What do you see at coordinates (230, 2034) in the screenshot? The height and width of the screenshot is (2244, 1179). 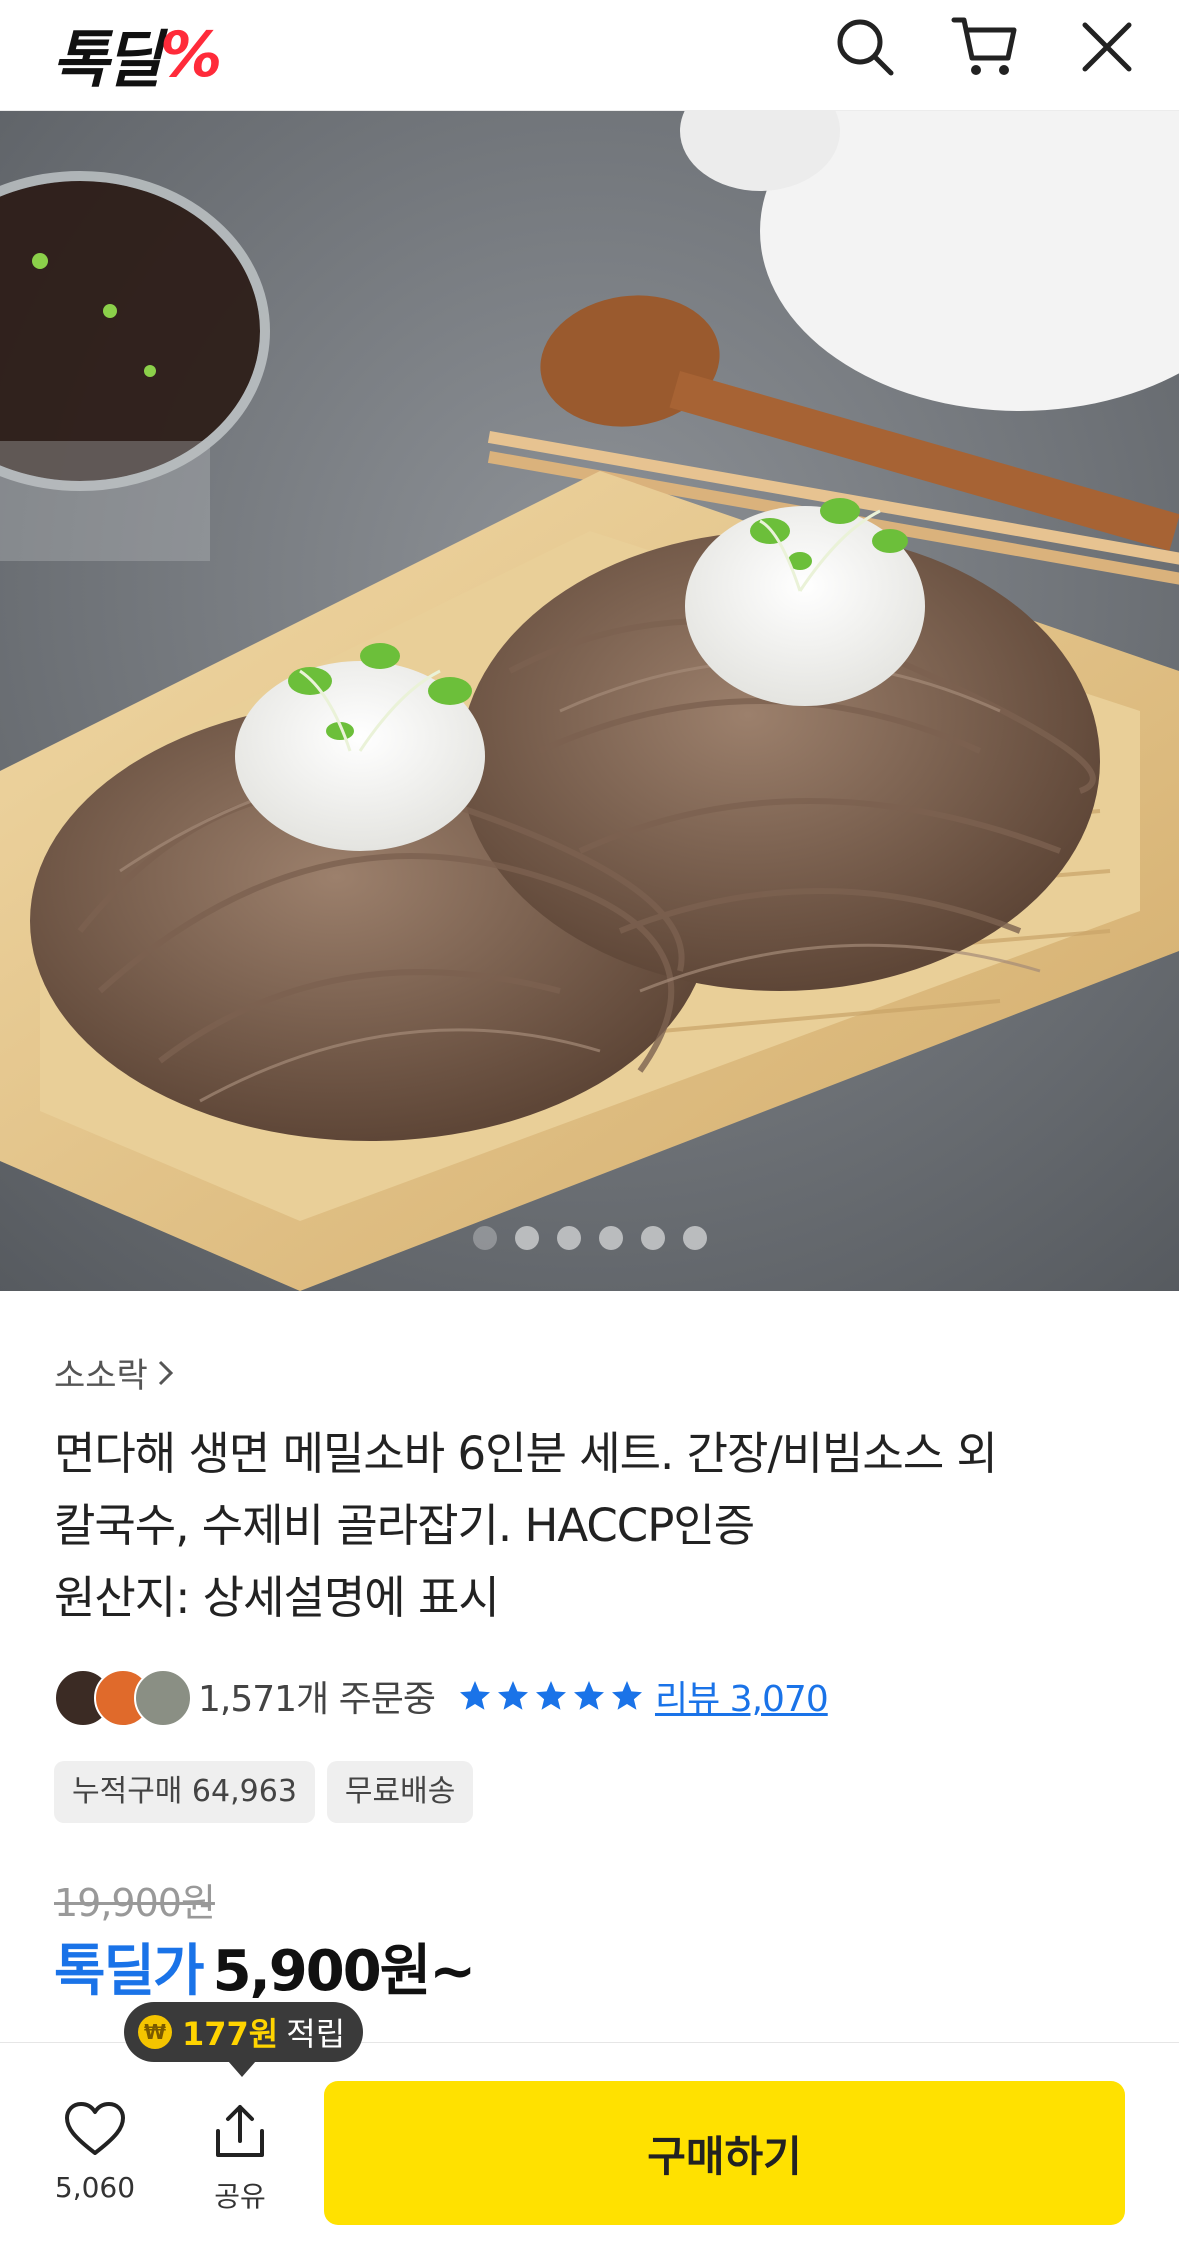 I see `points-amount: 177원` at bounding box center [230, 2034].